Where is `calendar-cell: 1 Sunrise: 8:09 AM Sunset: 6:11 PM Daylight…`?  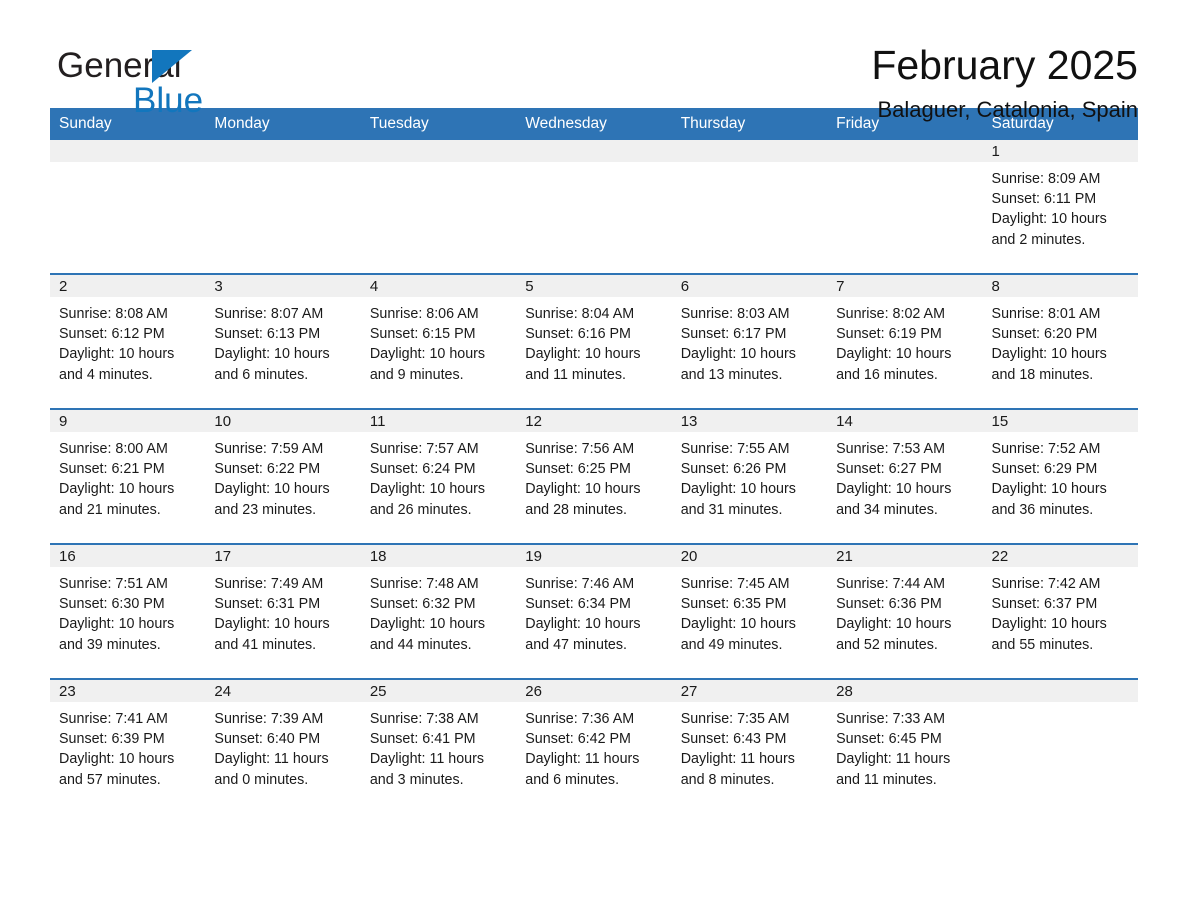 calendar-cell: 1 Sunrise: 8:09 AM Sunset: 6:11 PM Daylight… is located at coordinates (1060, 207).